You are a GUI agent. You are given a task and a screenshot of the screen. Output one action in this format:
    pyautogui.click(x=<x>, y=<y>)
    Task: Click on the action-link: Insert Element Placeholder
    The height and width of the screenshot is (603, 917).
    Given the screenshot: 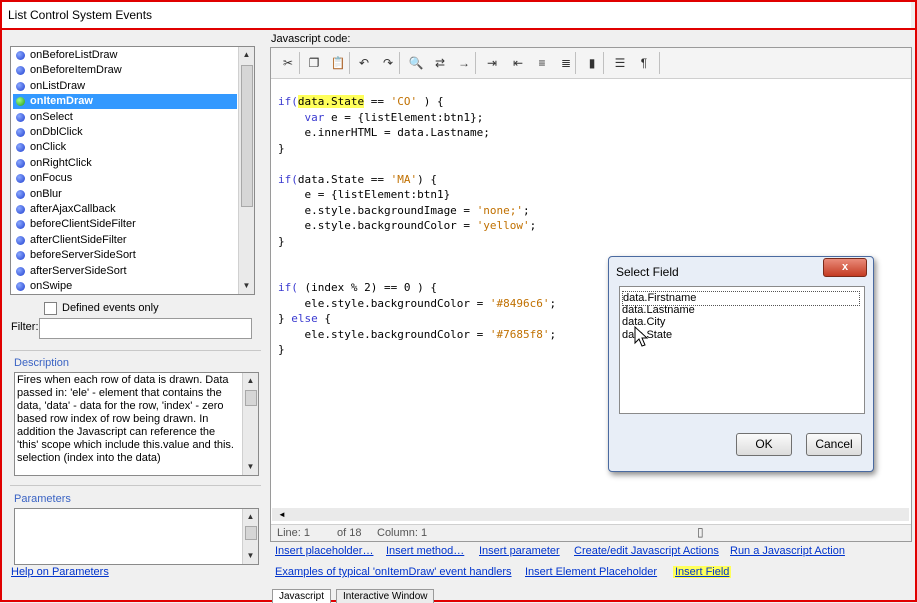 What is the action you would take?
    pyautogui.click(x=591, y=572)
    